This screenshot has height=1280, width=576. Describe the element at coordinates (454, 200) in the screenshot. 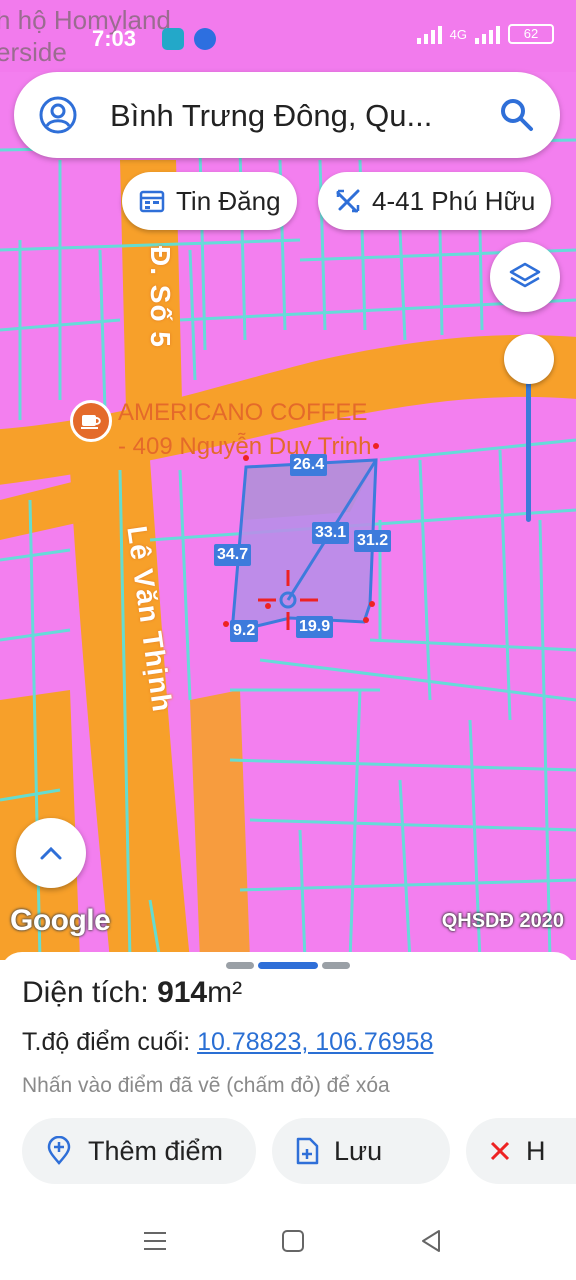

I see `chip-label: 4-41 Phú Hữu` at that location.